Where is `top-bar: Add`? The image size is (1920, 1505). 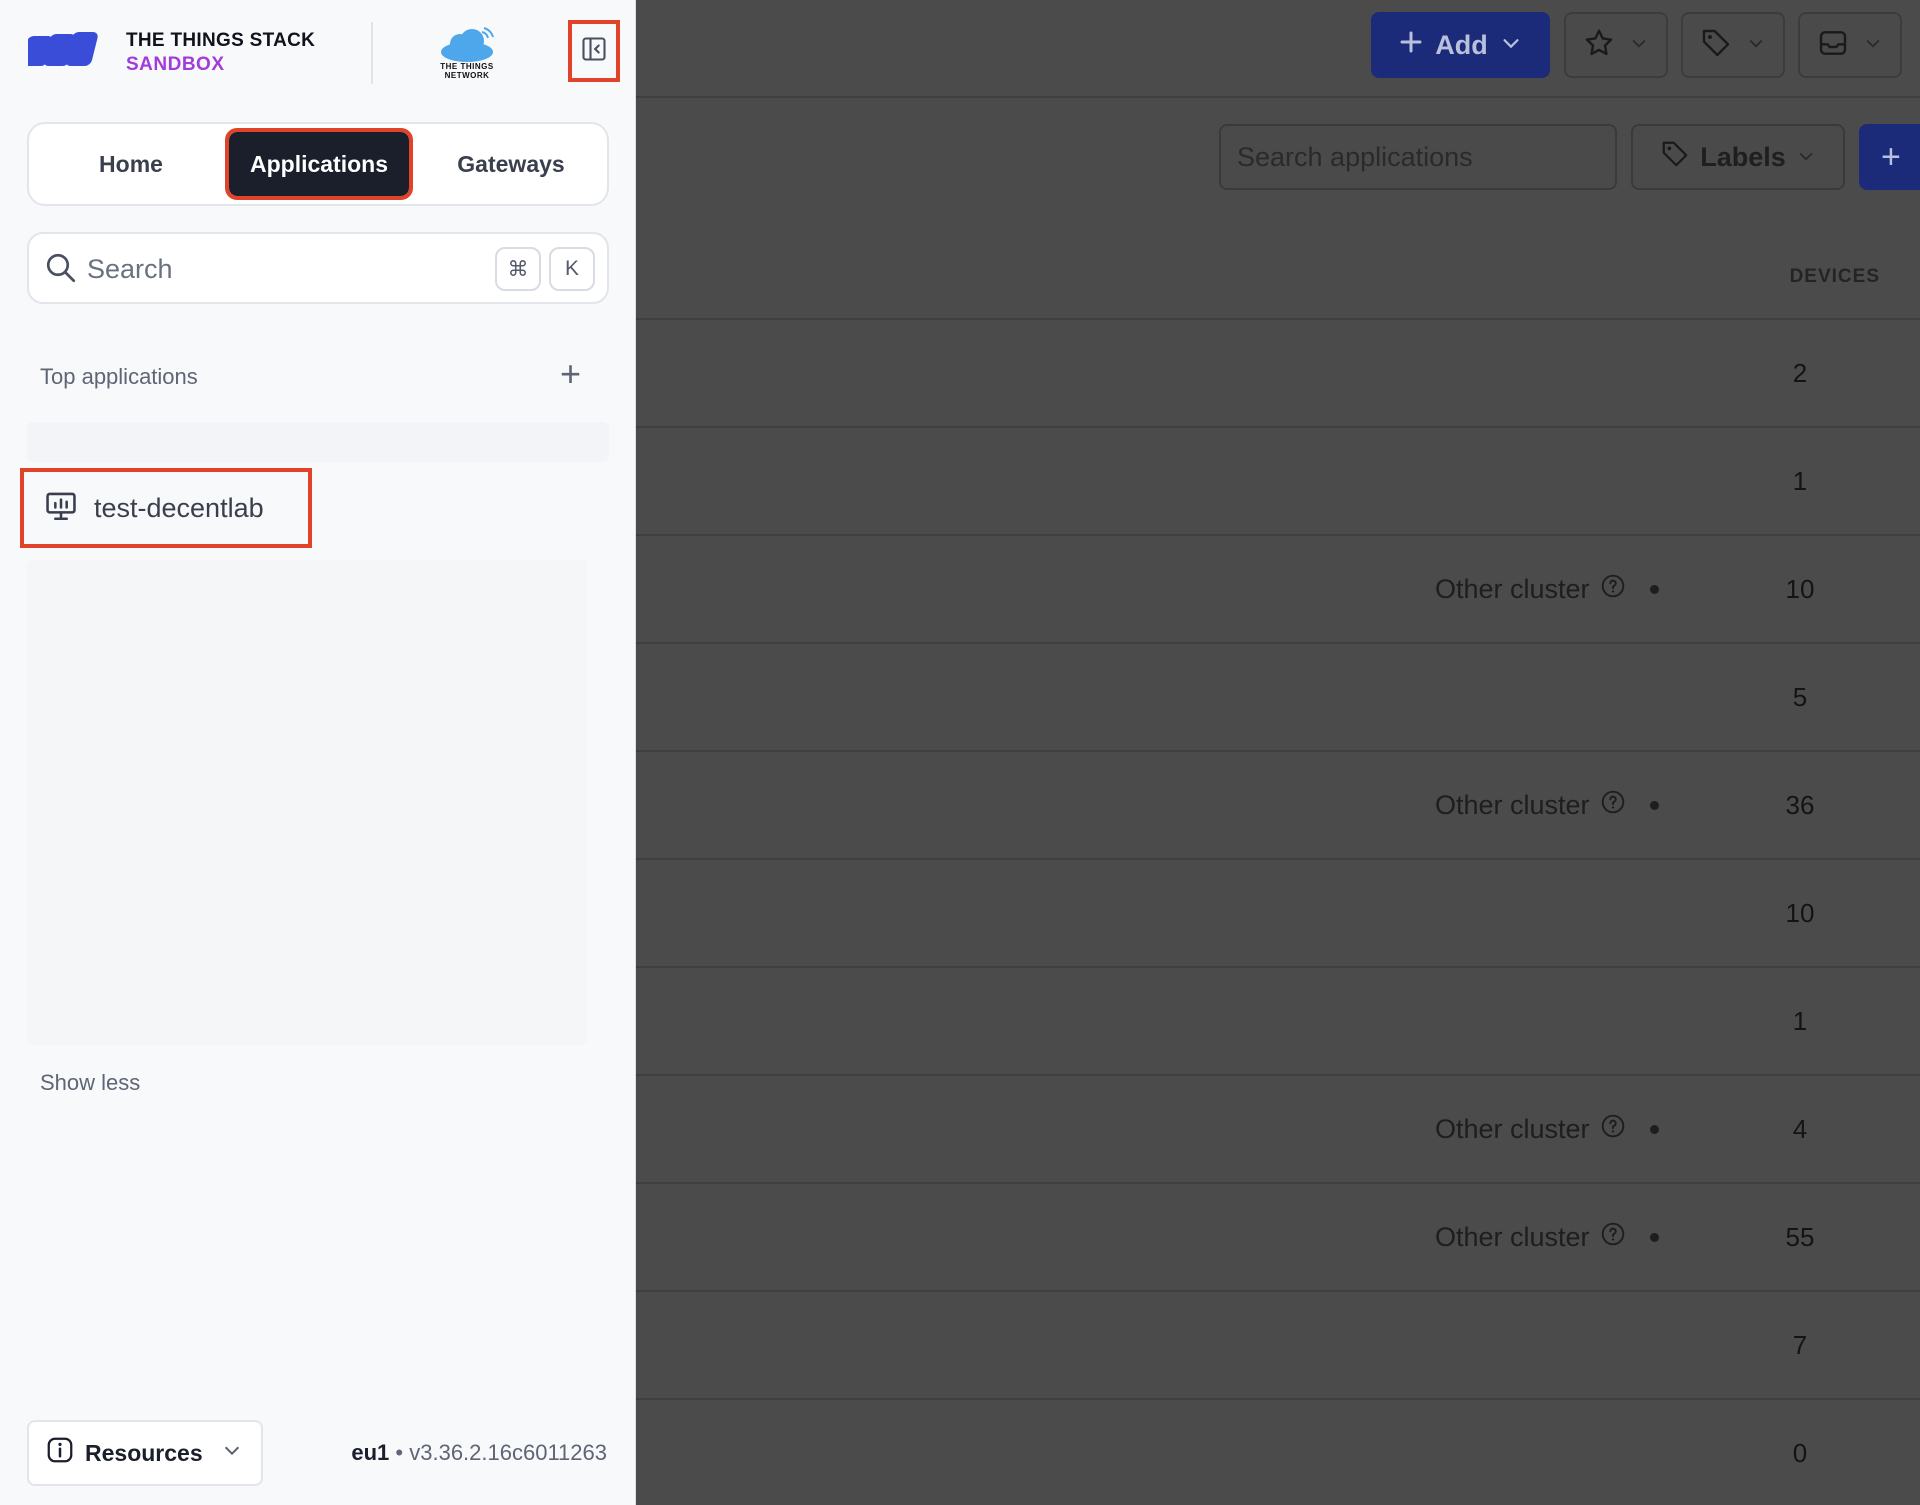
top-bar: Add is located at coordinates (1278, 49).